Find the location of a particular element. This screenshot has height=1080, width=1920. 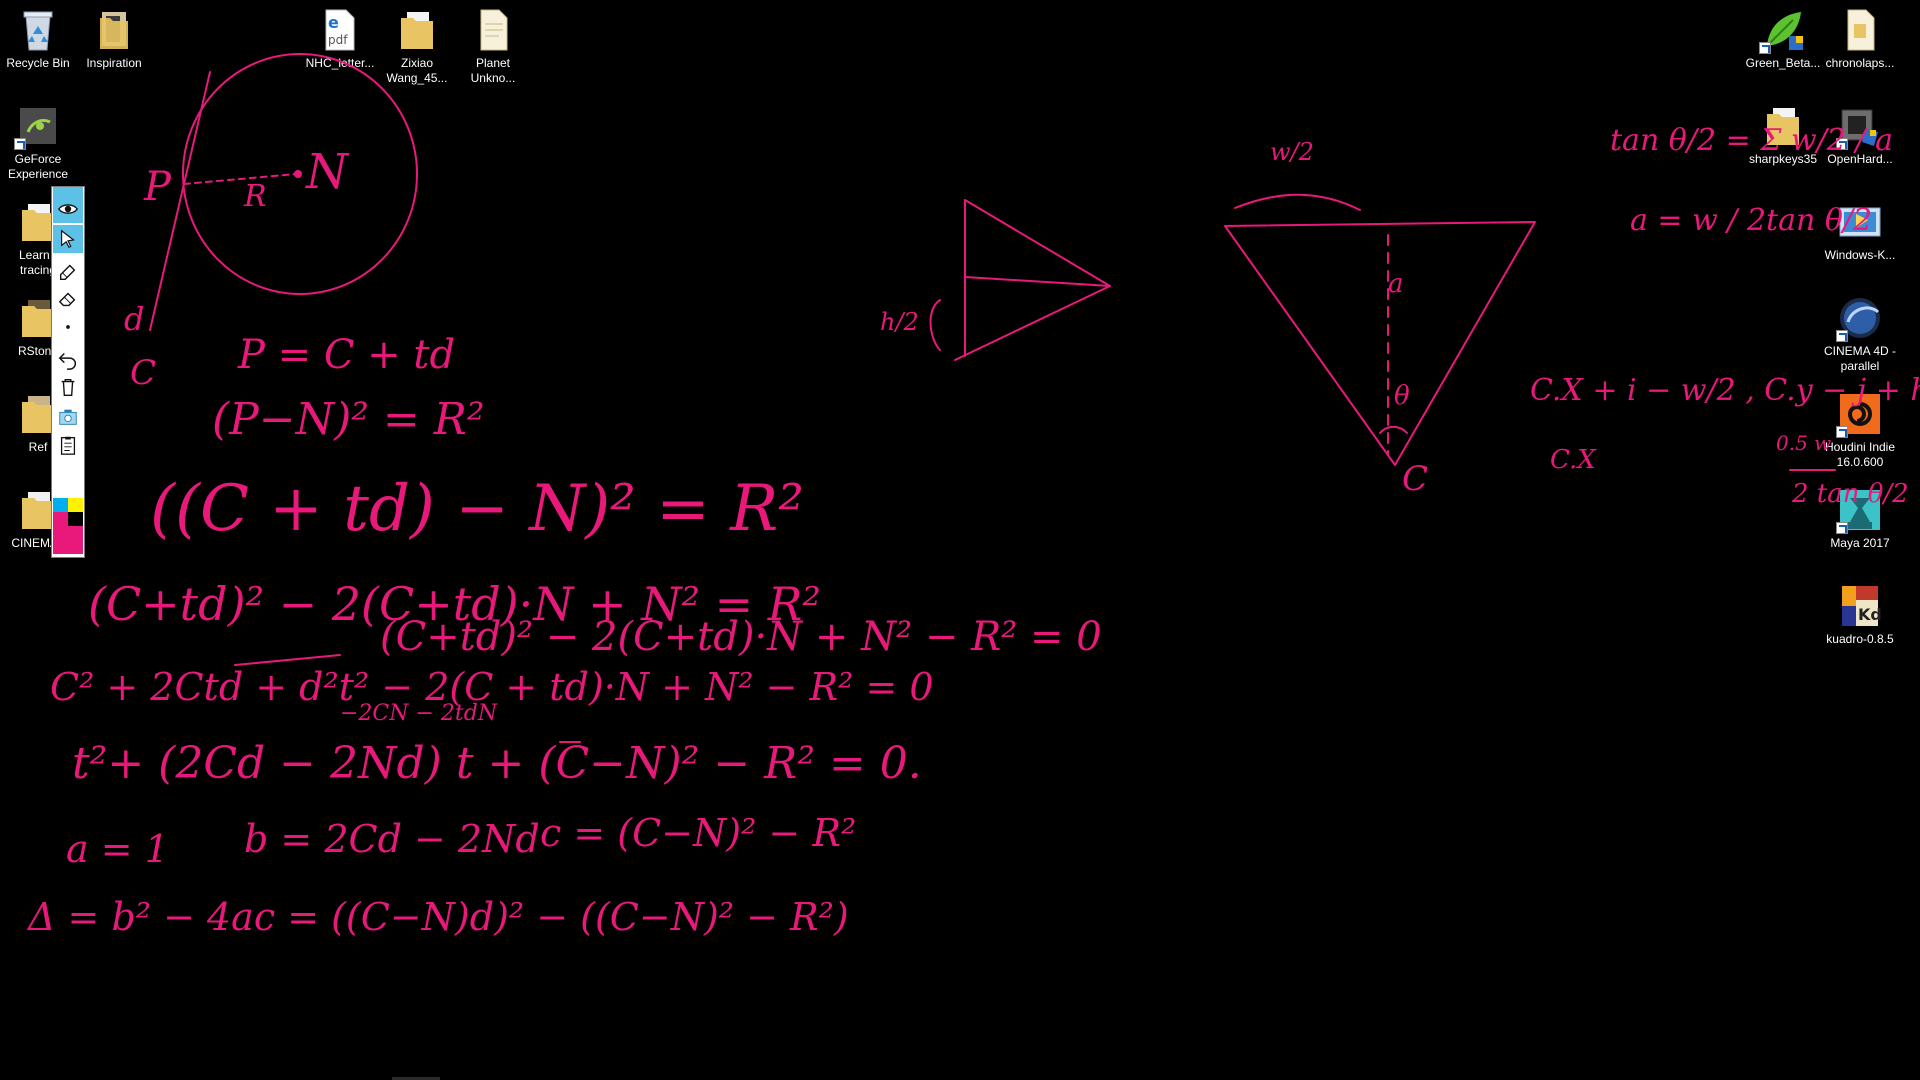

color-swatches is located at coordinates (68, 526).